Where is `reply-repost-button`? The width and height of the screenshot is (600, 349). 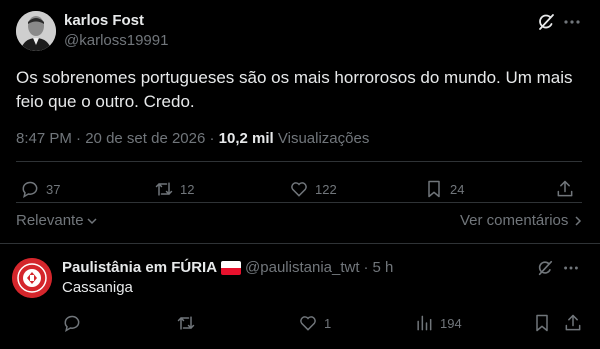 reply-repost-button is located at coordinates (189, 323).